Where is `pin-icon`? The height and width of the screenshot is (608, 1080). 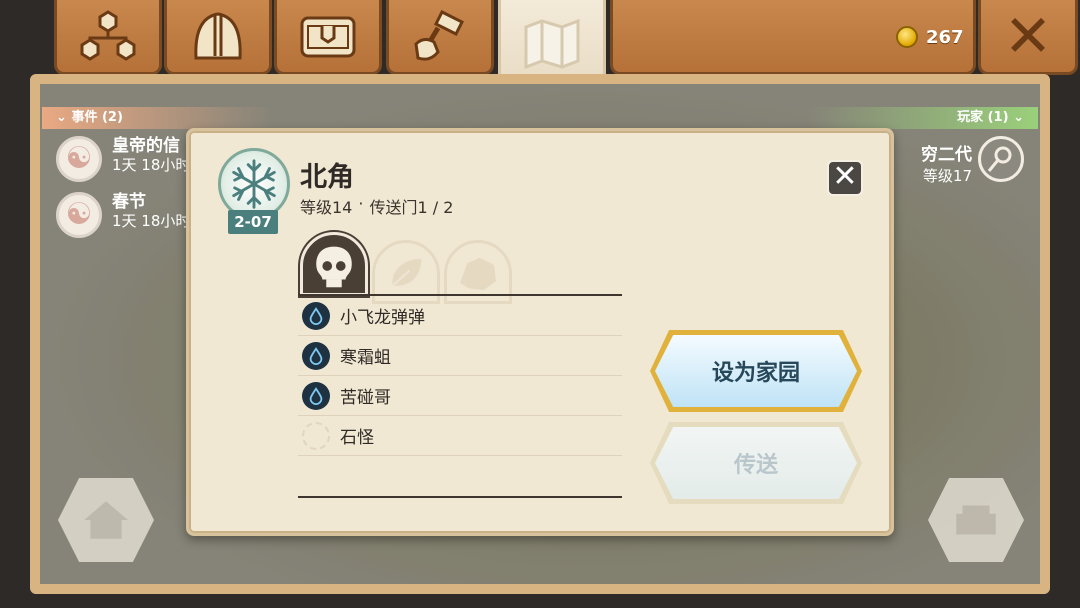
pin-icon is located at coordinates (1001, 159).